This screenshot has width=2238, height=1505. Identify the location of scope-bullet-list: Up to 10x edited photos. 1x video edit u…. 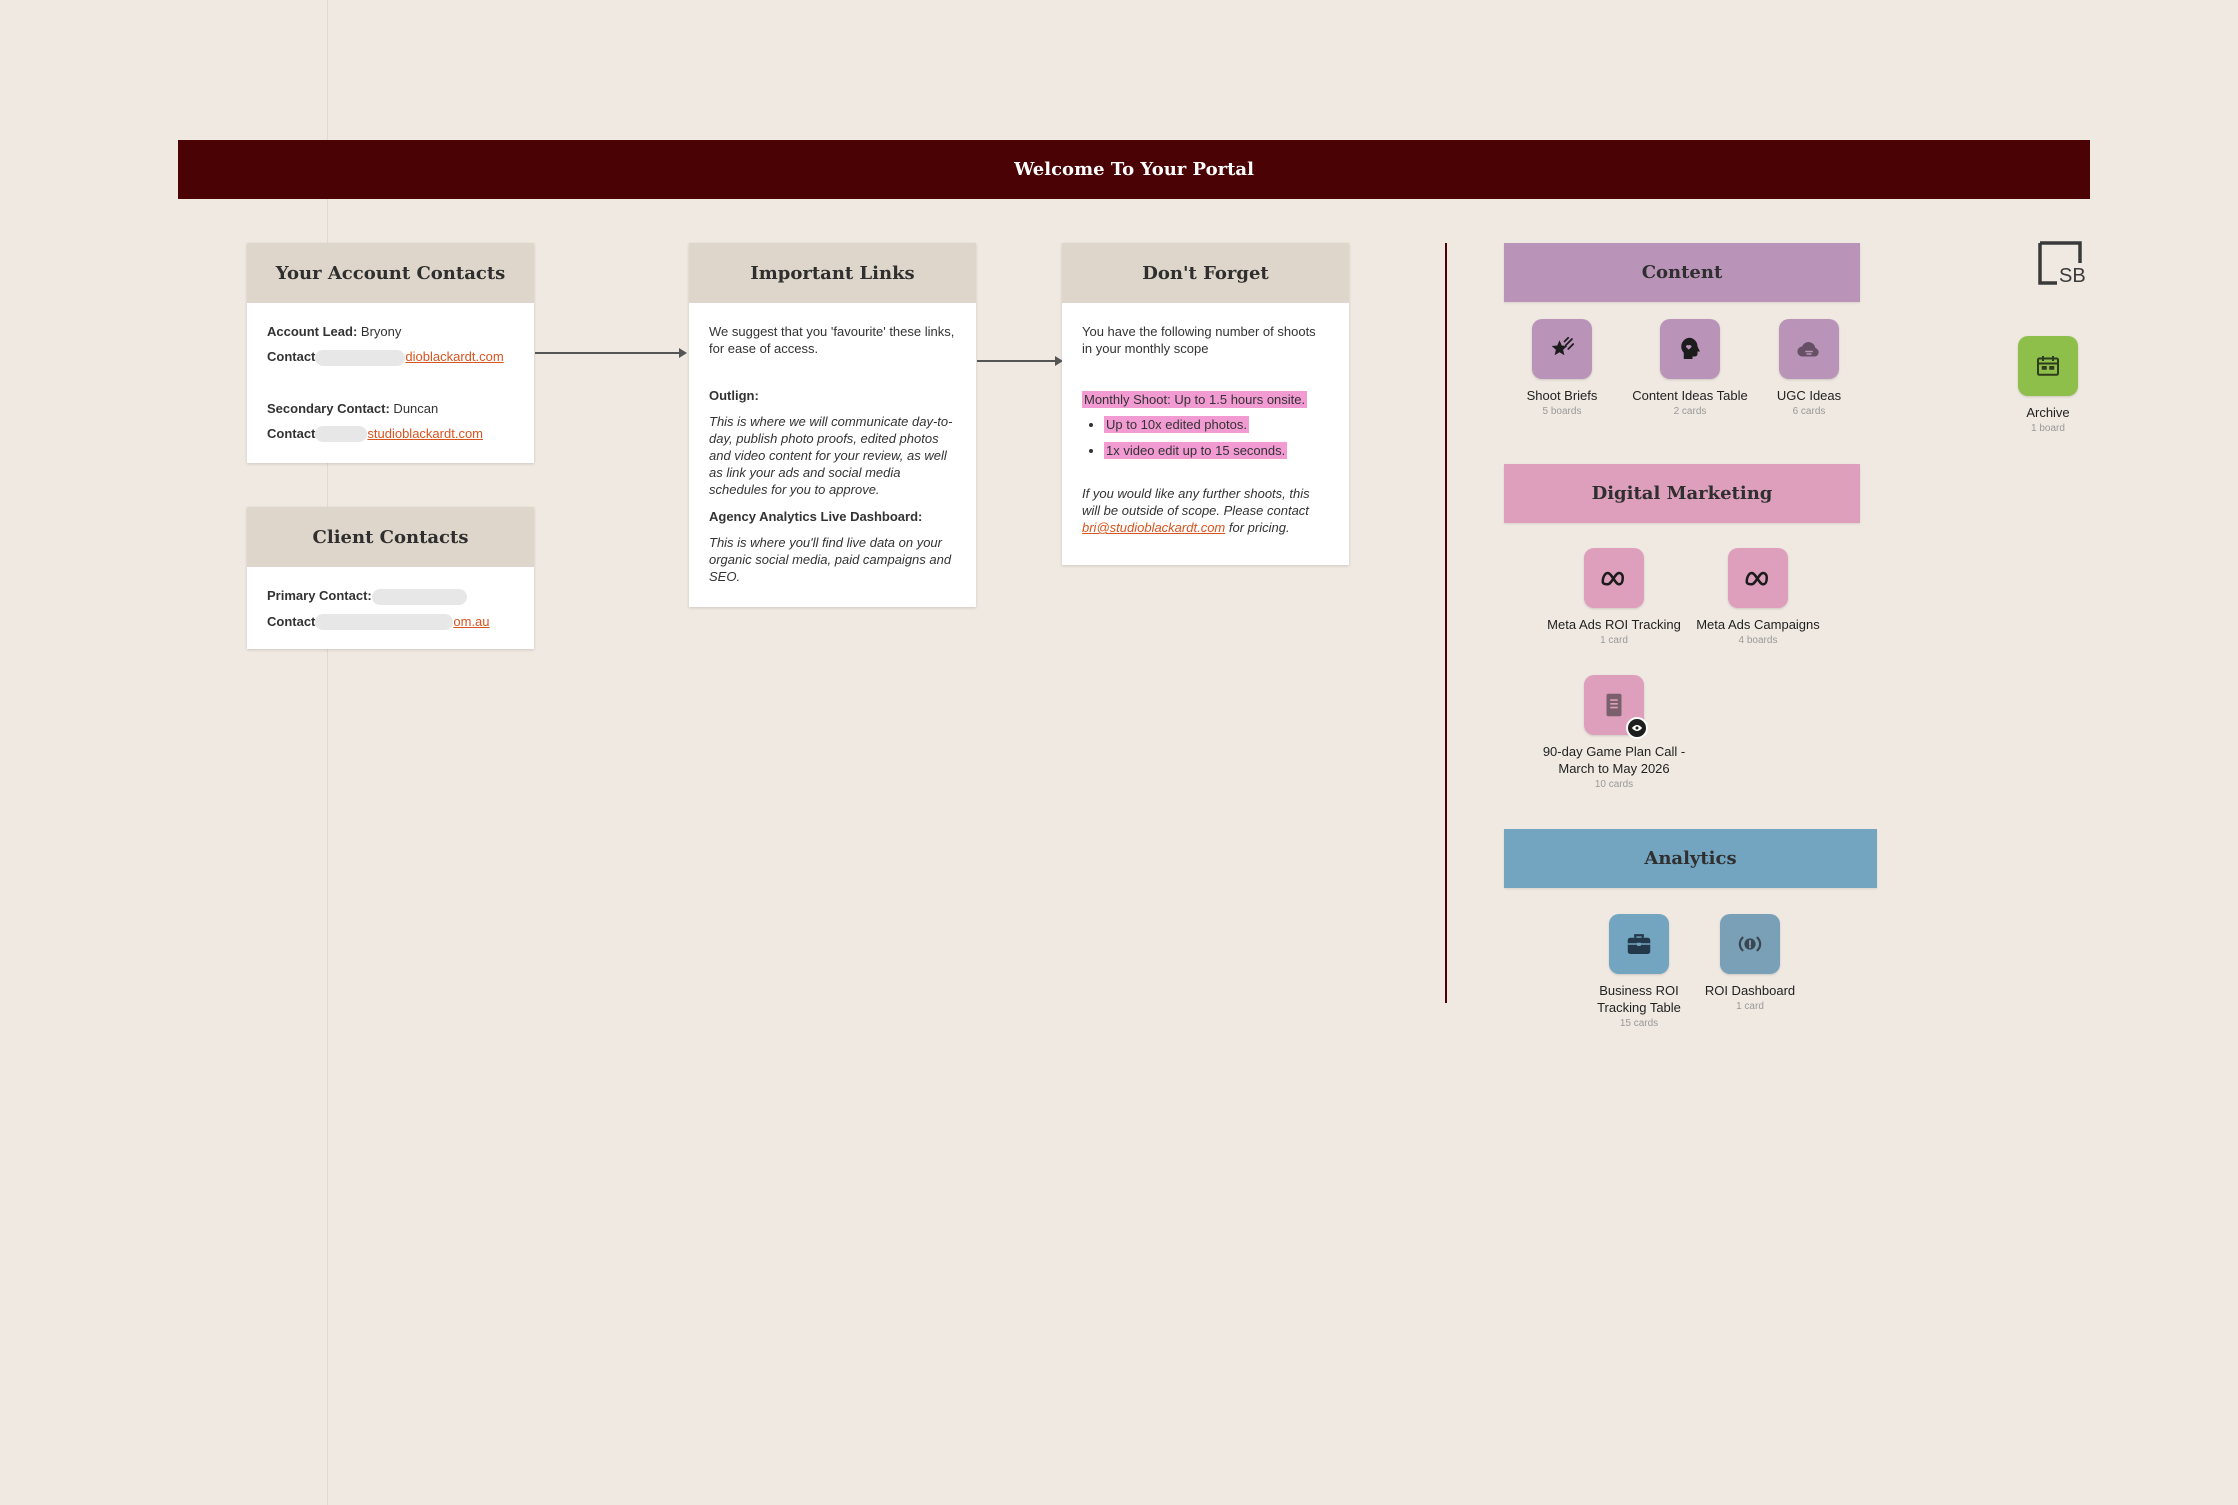
(1205, 437).